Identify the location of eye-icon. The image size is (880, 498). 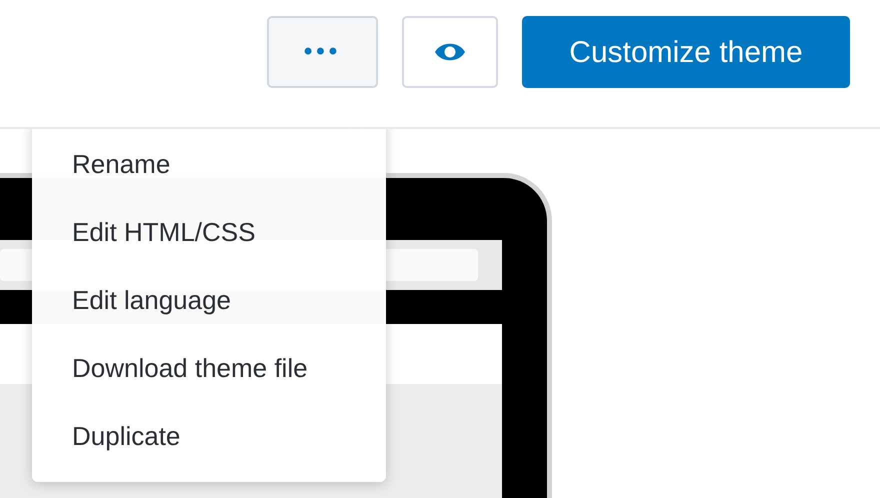
(450, 52).